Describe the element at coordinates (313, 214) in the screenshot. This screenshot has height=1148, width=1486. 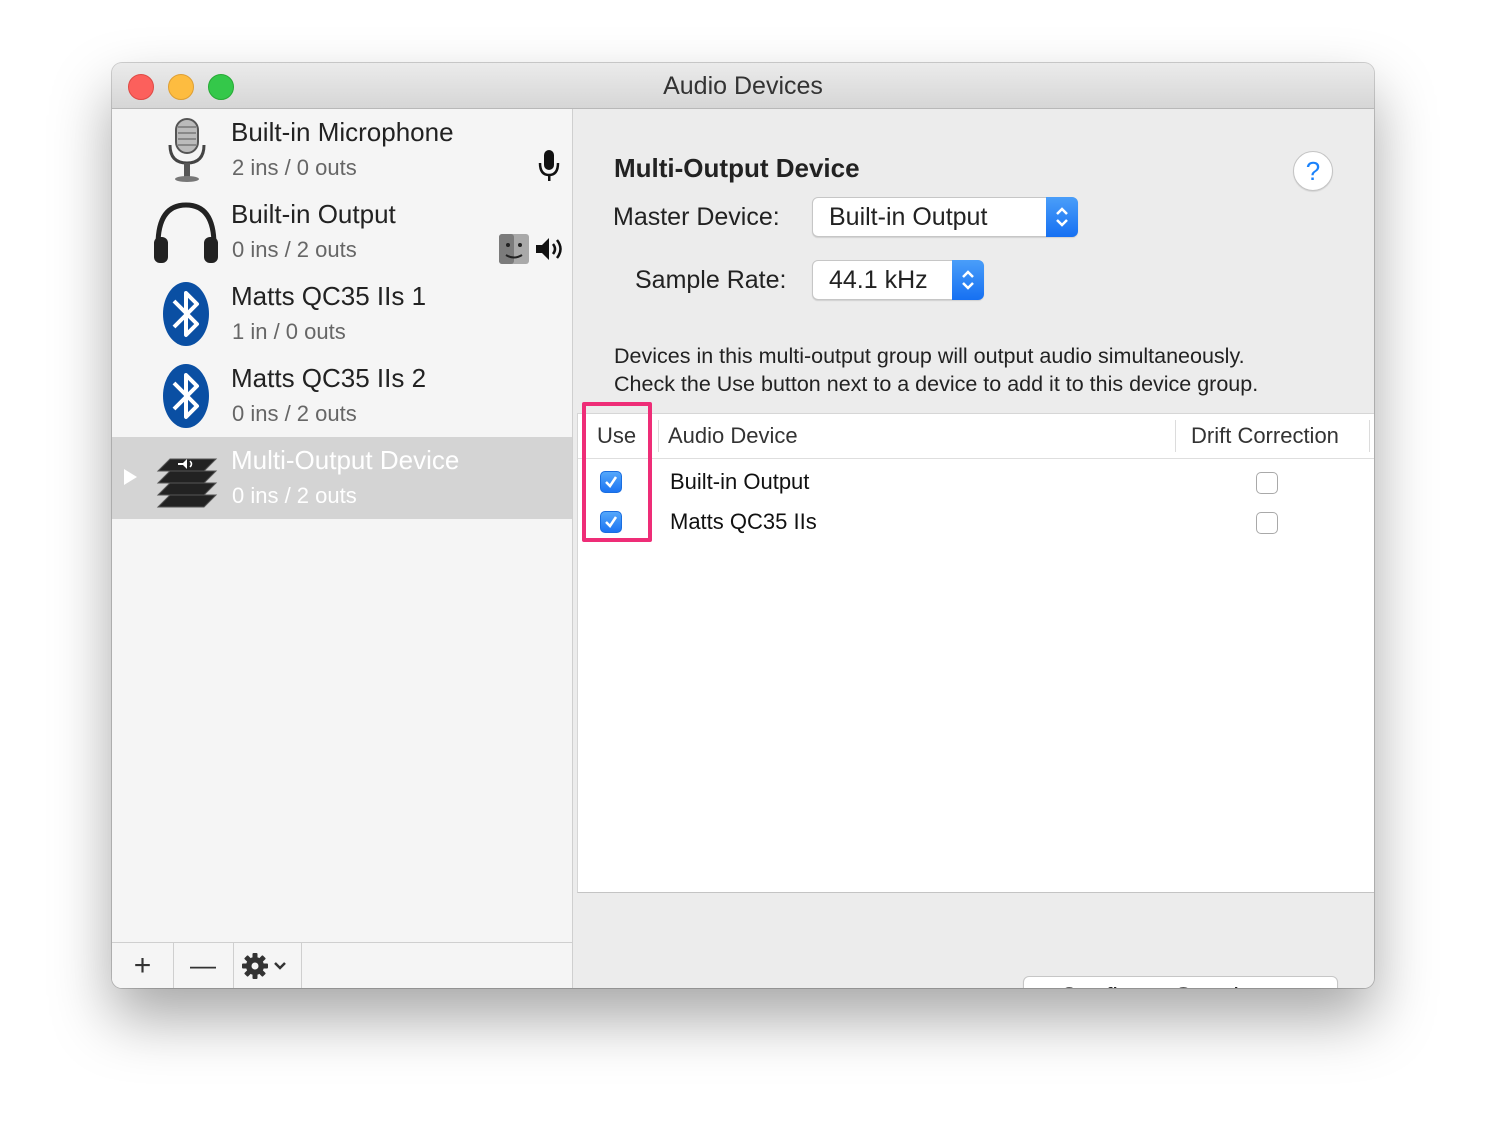
I see `device-name: Built-in Output` at that location.